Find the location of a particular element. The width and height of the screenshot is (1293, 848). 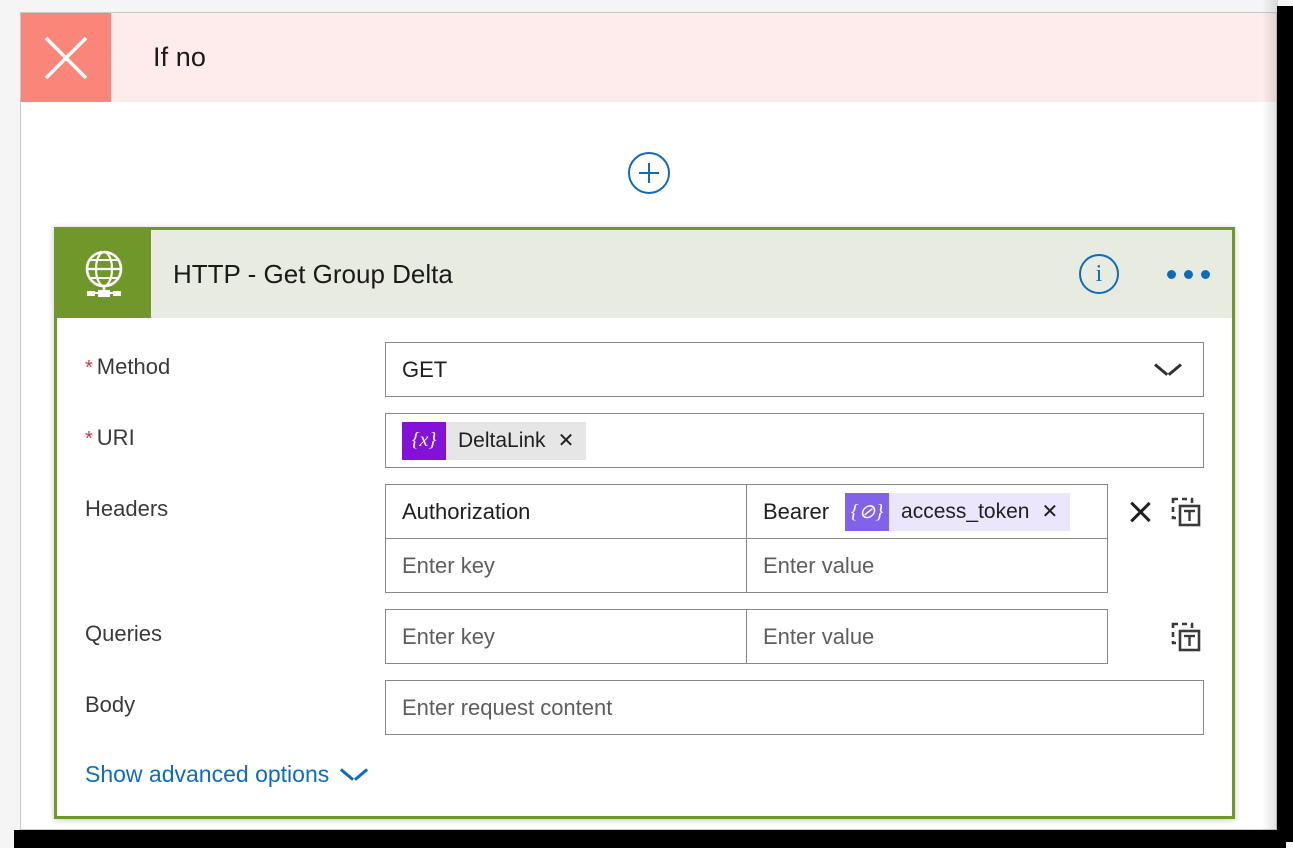

delete-x-icon is located at coordinates (1140, 512).